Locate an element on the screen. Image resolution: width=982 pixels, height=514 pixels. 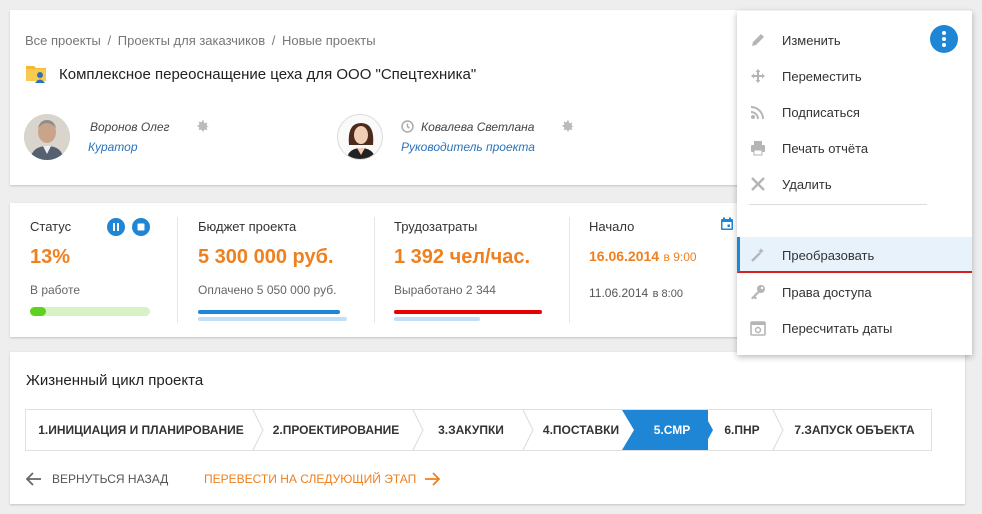
magic-wand-icon is located at coordinates (758, 255).